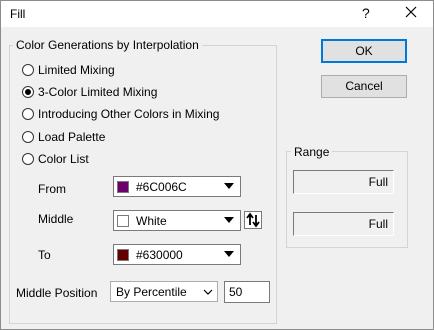 Image resolution: width=434 pixels, height=330 pixels. Describe the element at coordinates (343, 182) in the screenshot. I see `range-top-field: Full` at that location.